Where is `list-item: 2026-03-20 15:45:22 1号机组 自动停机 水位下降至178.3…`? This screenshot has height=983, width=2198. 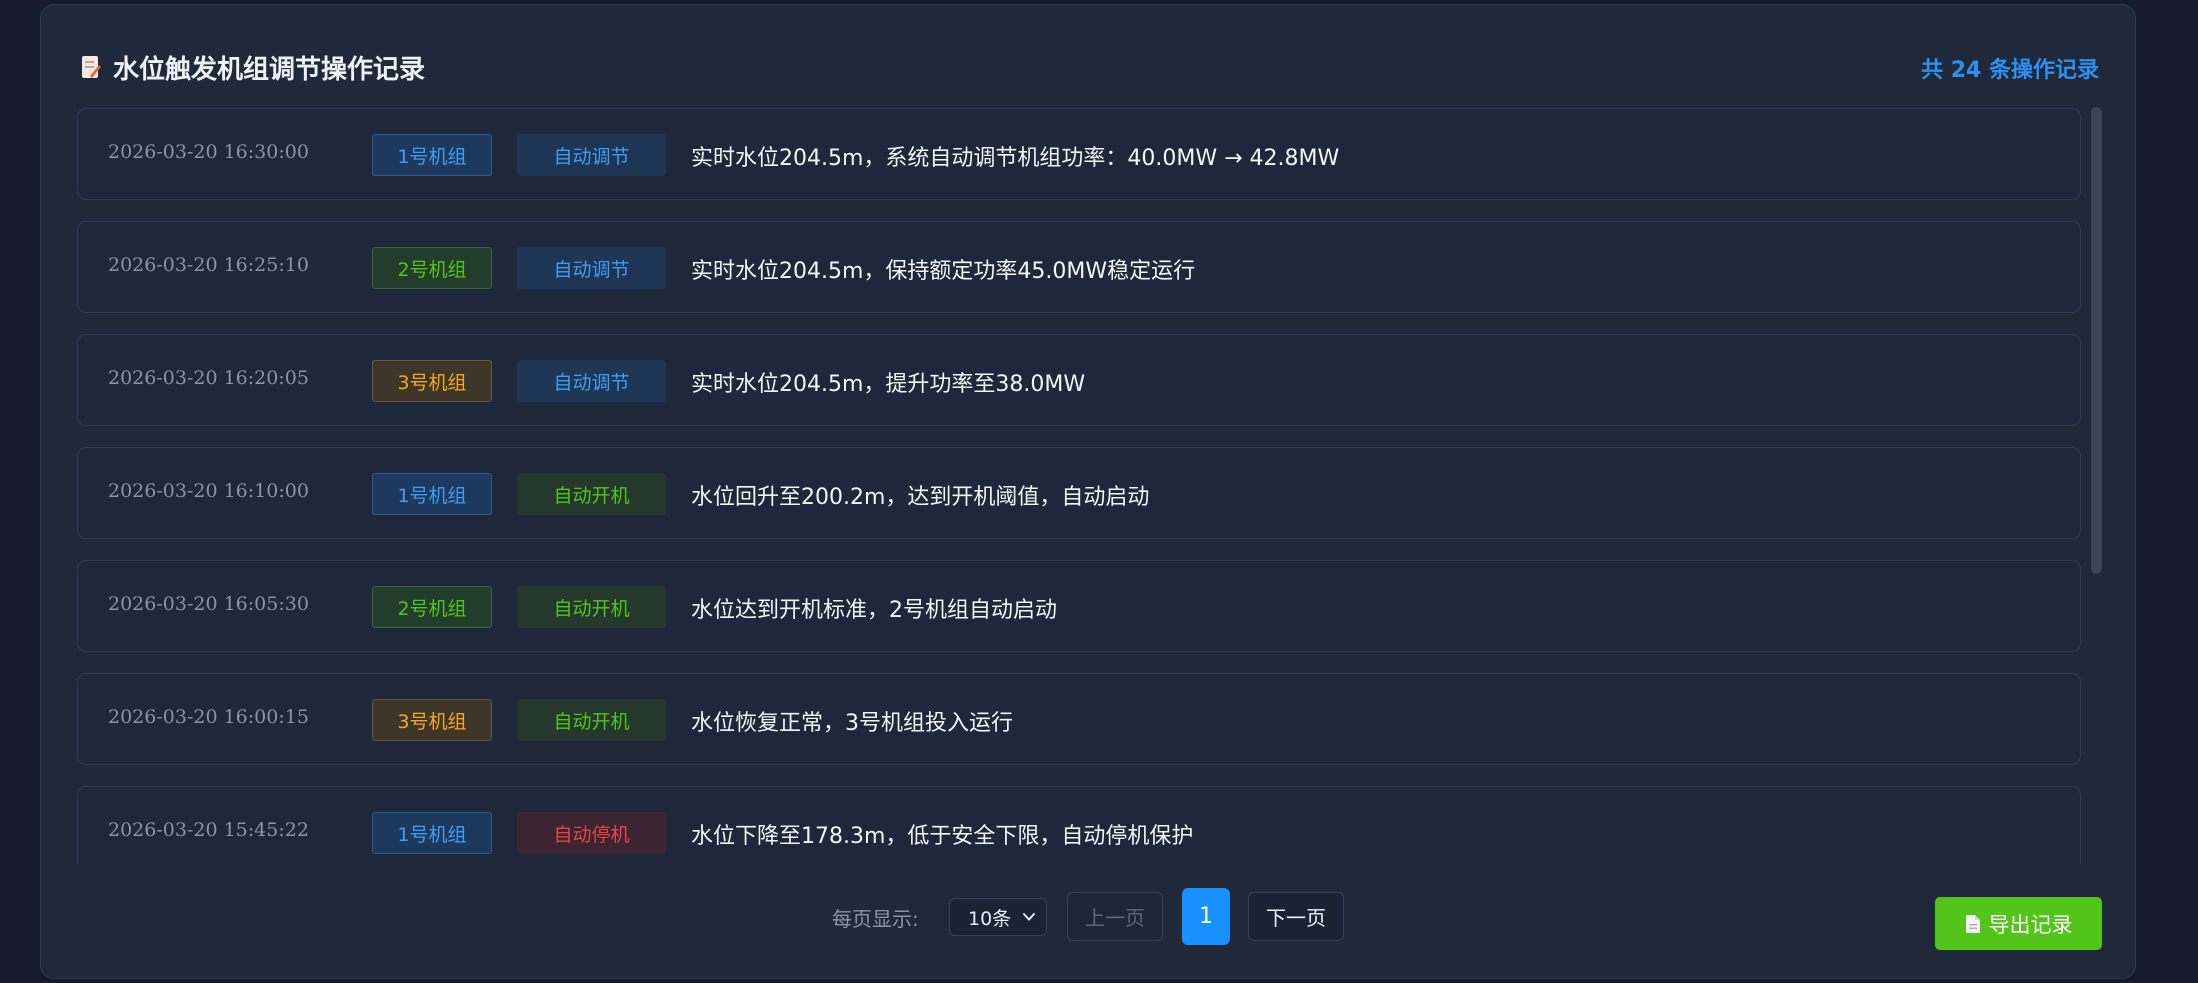
list-item: 2026-03-20 15:45:22 1号机组 自动停机 水位下降至178.3… is located at coordinates (1079, 825).